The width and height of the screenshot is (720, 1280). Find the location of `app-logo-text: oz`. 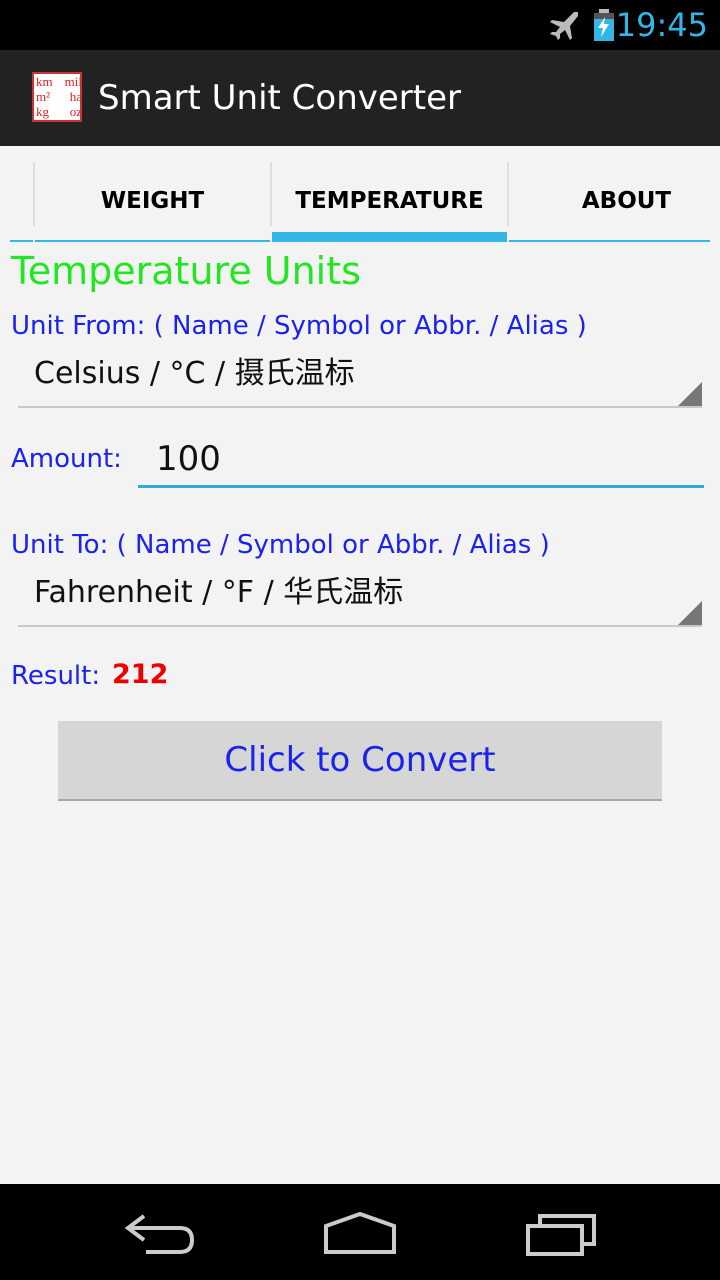

app-logo-text: oz is located at coordinates (75, 111).